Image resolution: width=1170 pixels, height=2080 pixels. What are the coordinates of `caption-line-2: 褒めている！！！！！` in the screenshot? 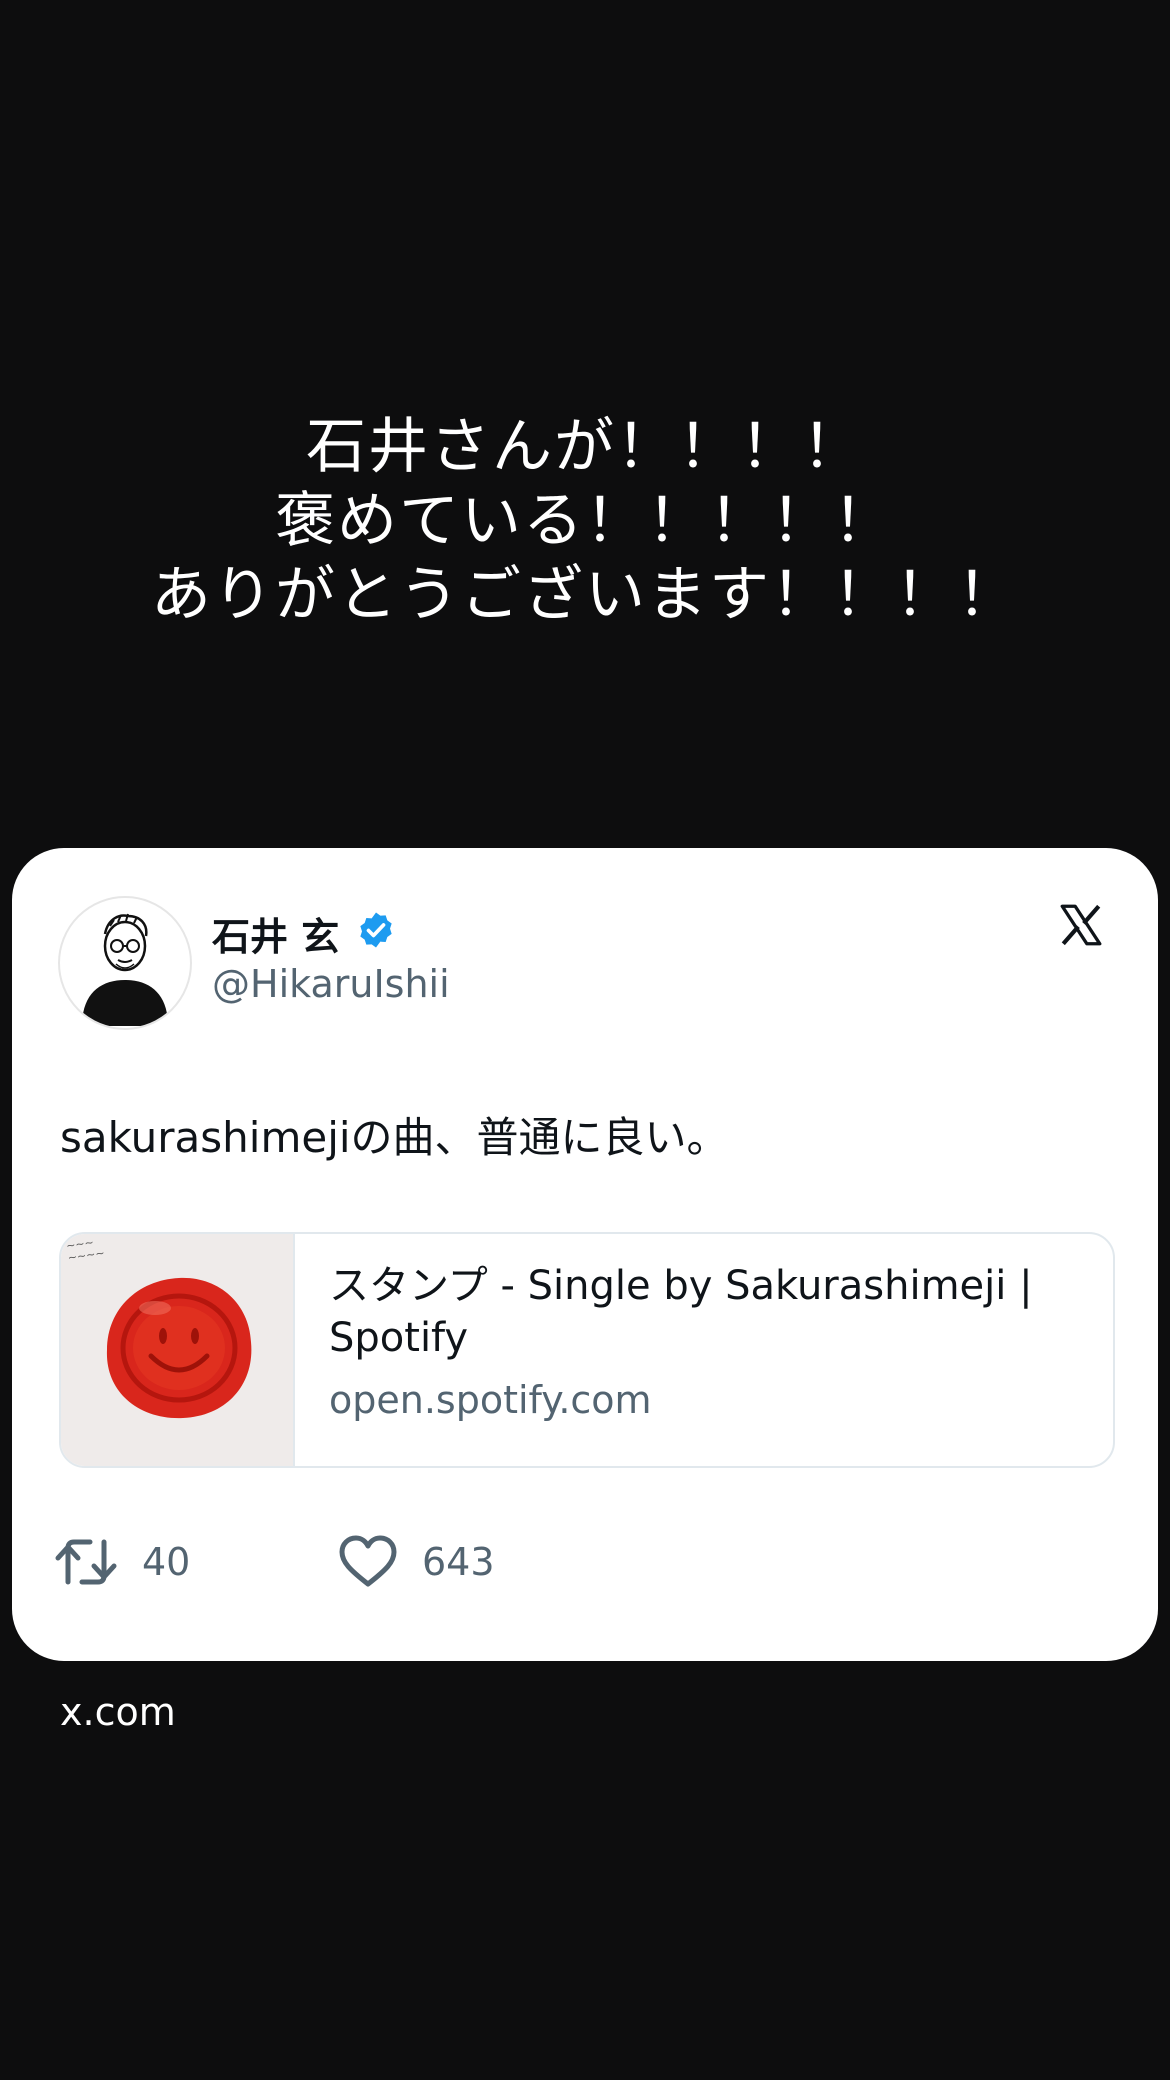 It's located at (585, 521).